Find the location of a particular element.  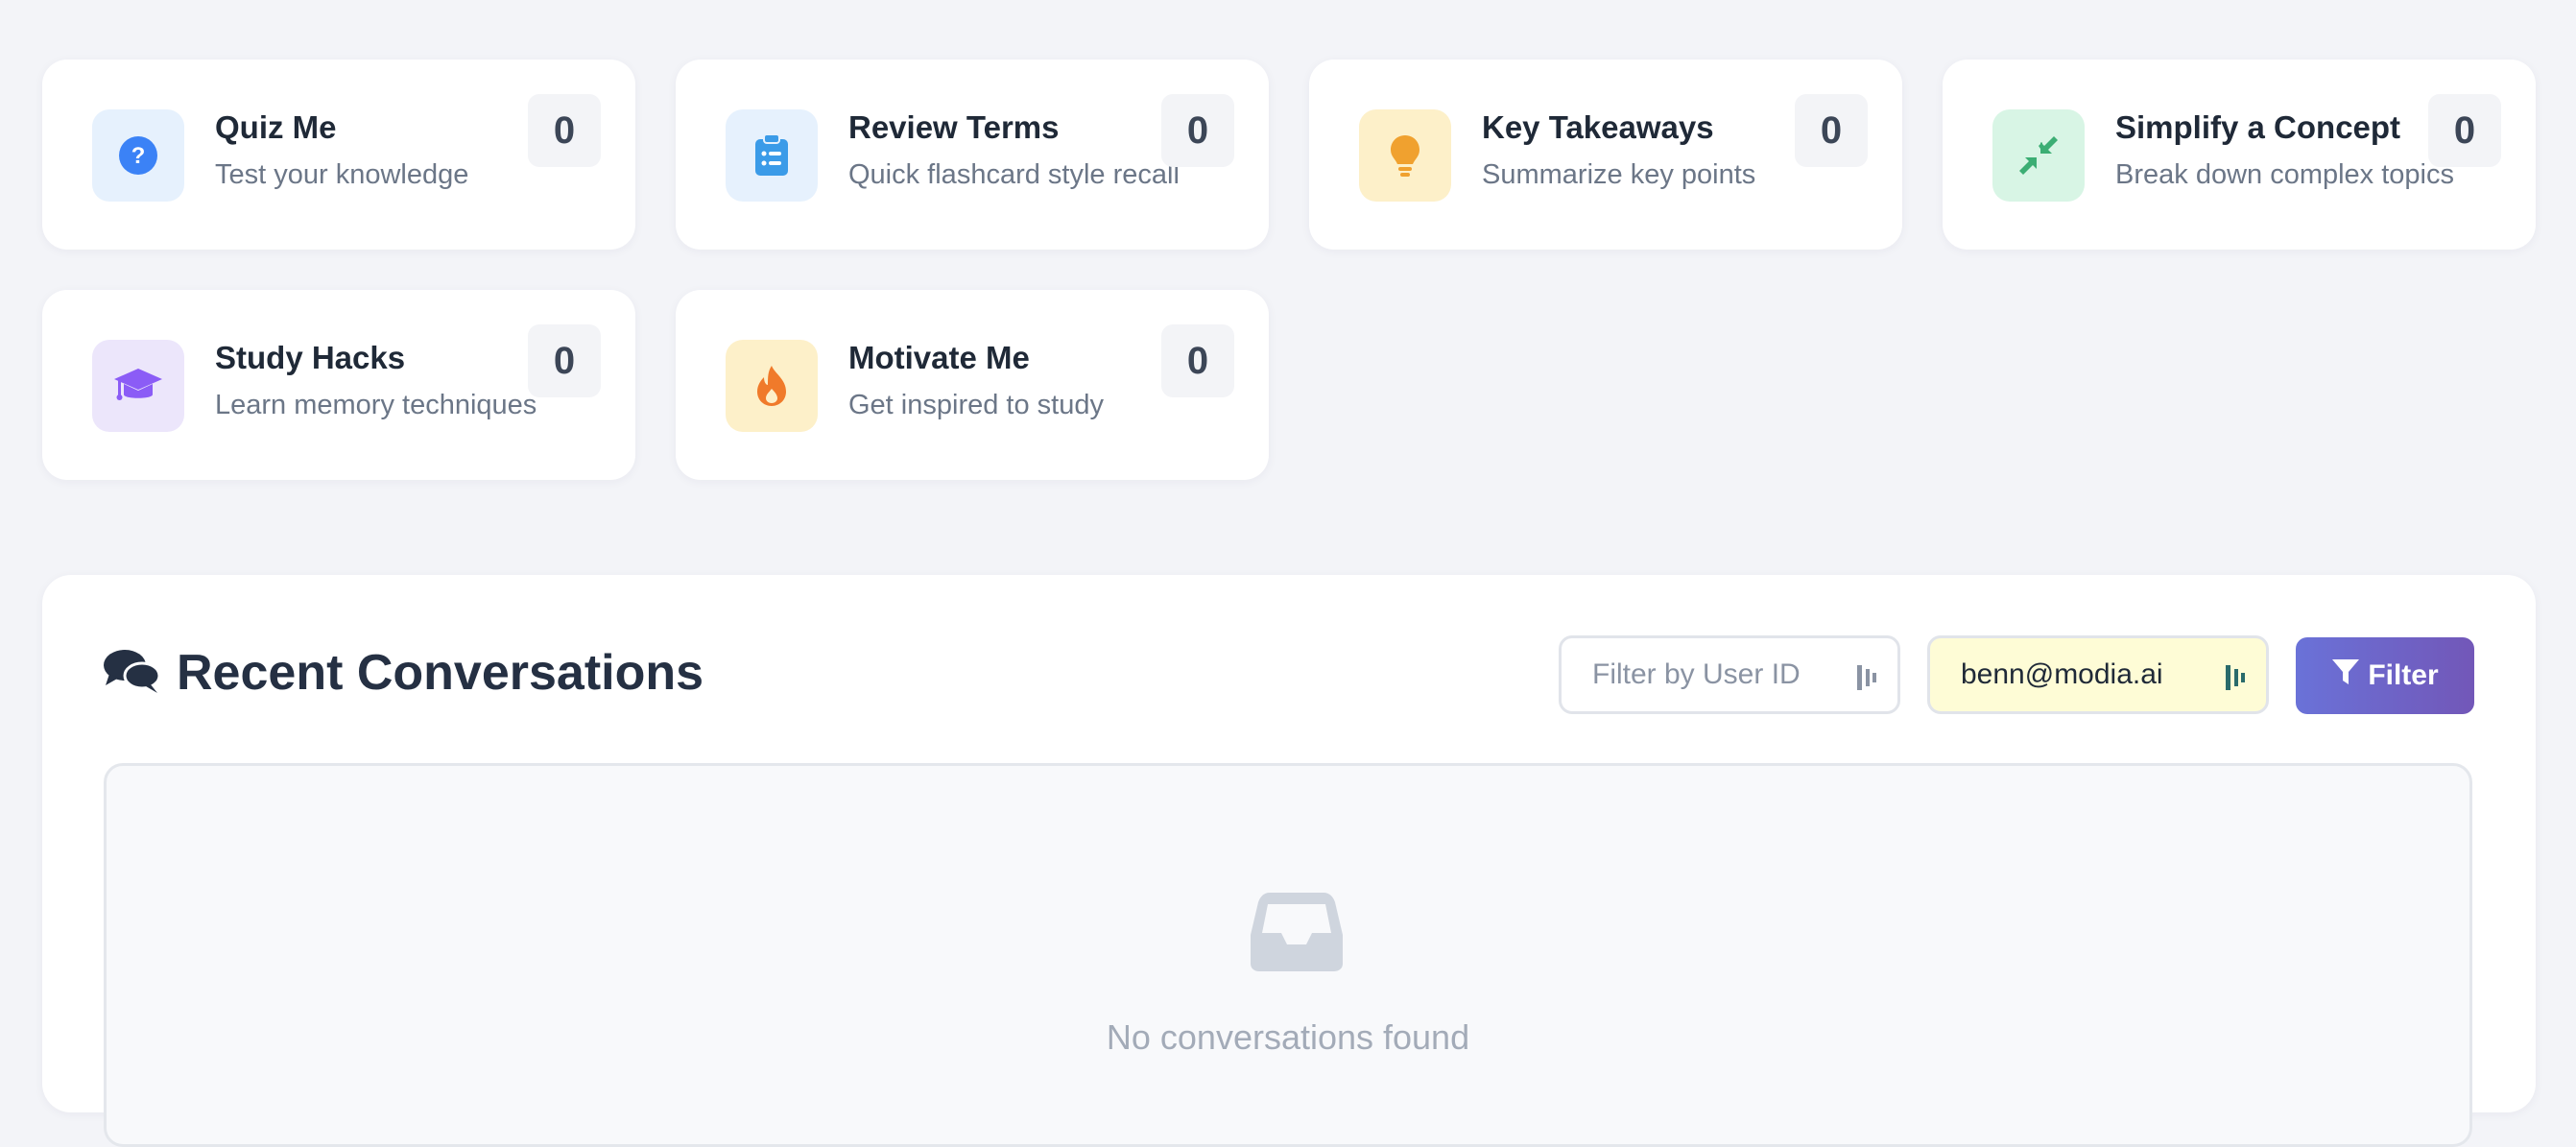

clipboard-list-icon is located at coordinates (772, 155).